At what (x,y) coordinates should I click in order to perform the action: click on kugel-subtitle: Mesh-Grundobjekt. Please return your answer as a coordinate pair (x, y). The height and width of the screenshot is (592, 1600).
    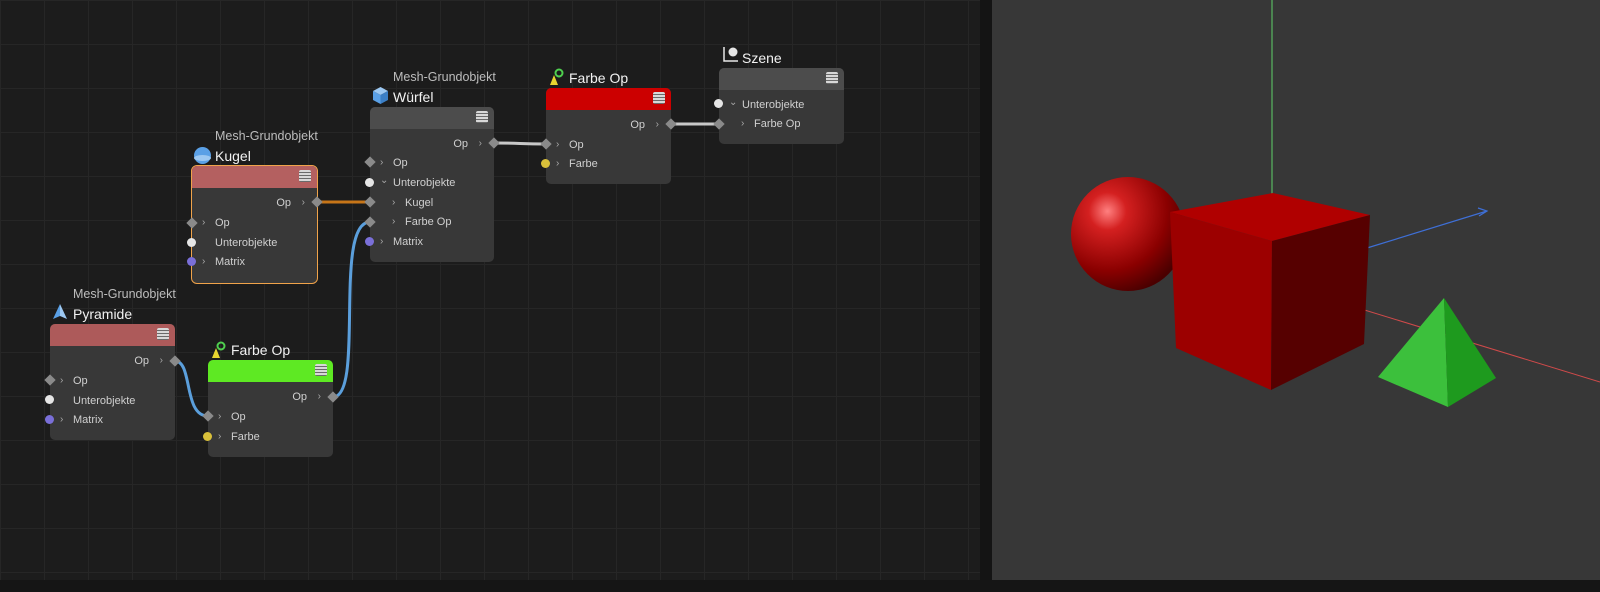
    Looking at the image, I should click on (266, 136).